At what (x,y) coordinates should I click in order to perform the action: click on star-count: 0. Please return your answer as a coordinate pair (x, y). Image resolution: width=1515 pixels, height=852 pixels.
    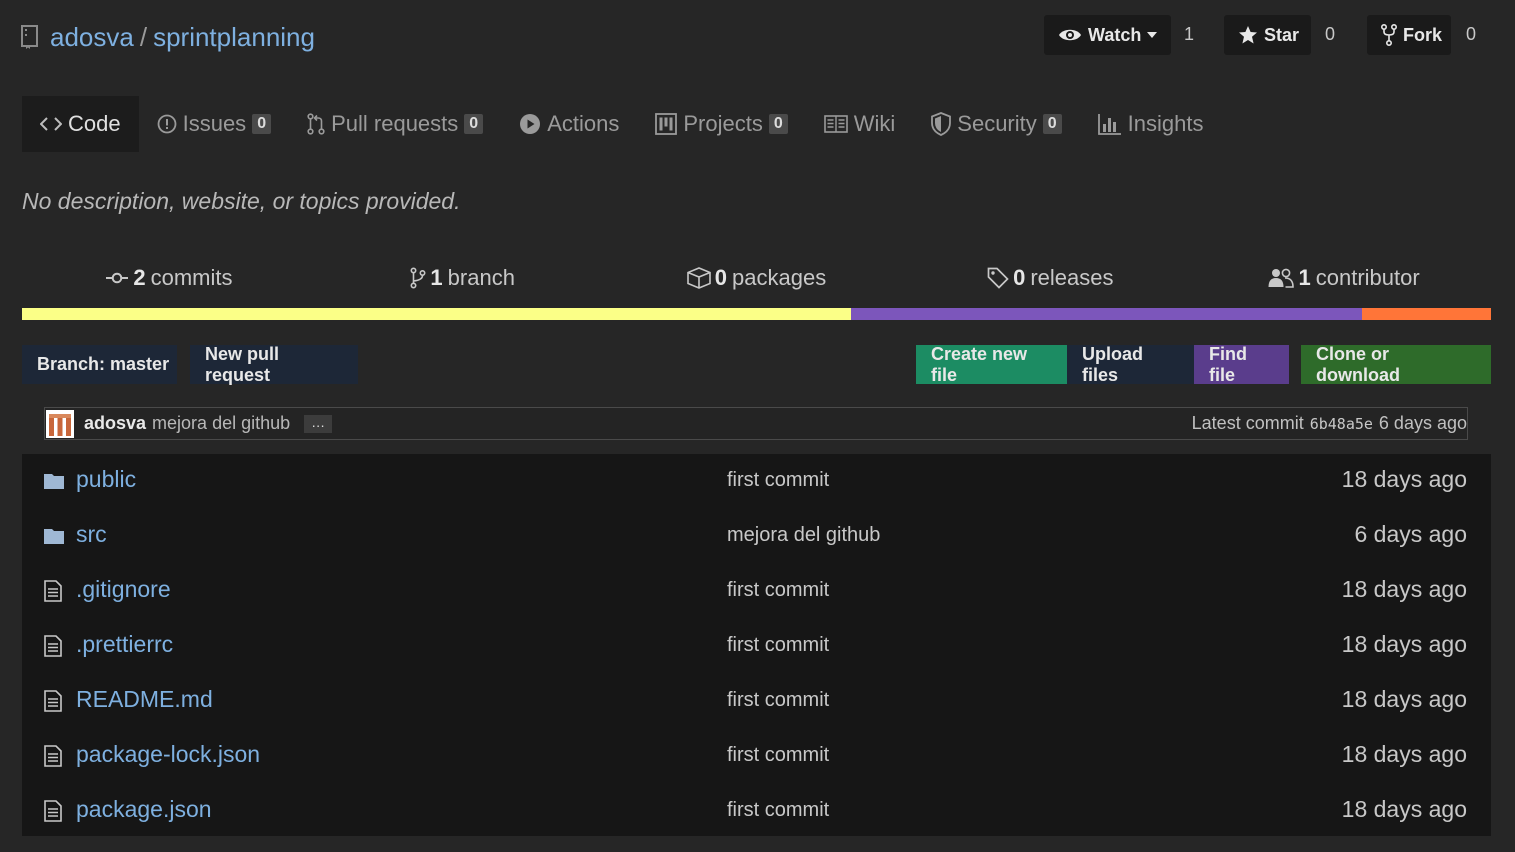
    Looking at the image, I should click on (1330, 34).